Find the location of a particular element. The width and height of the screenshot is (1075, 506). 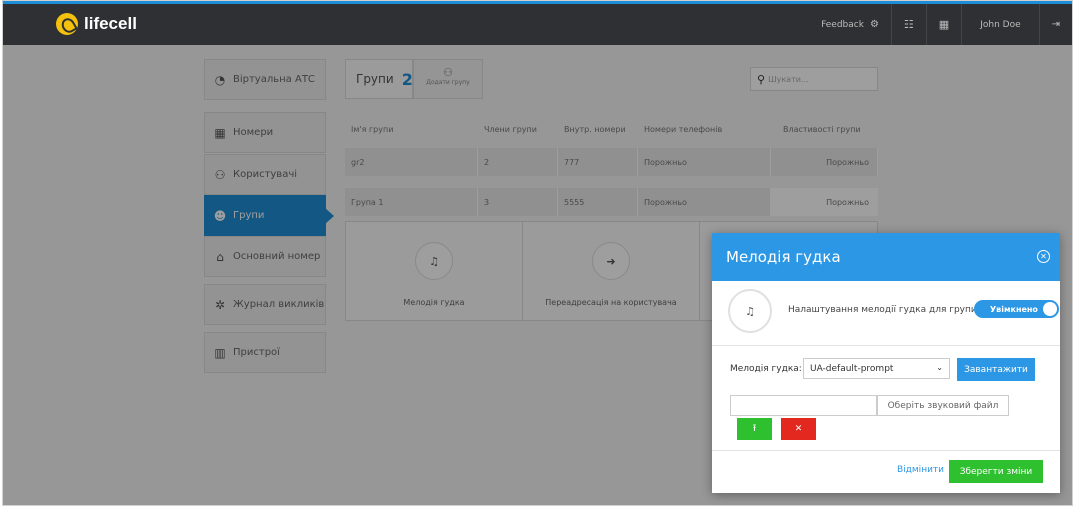

melody-select: UA-default-prompt ⌄ is located at coordinates (876, 368).